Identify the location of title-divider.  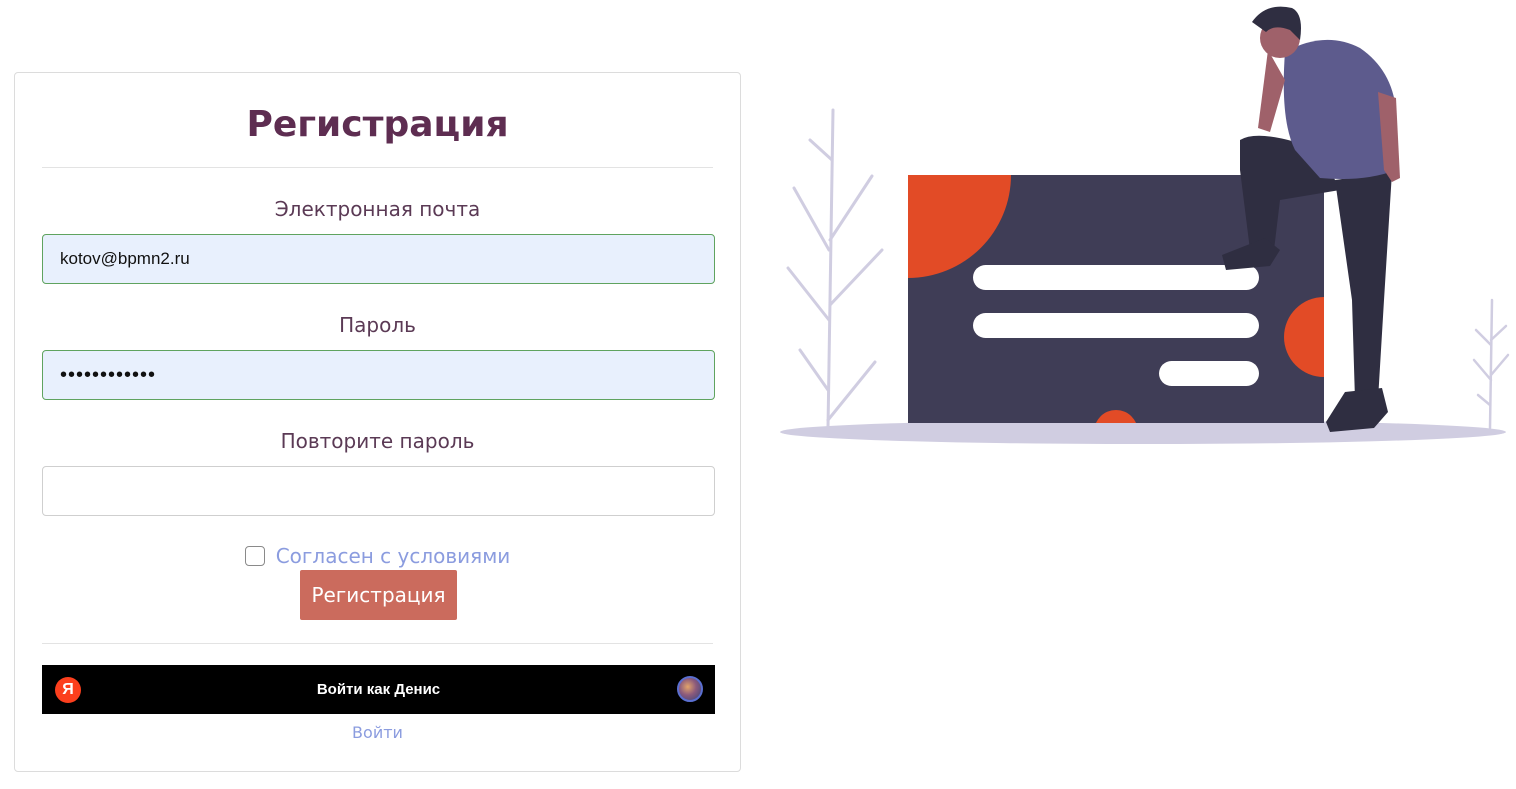
(377, 167).